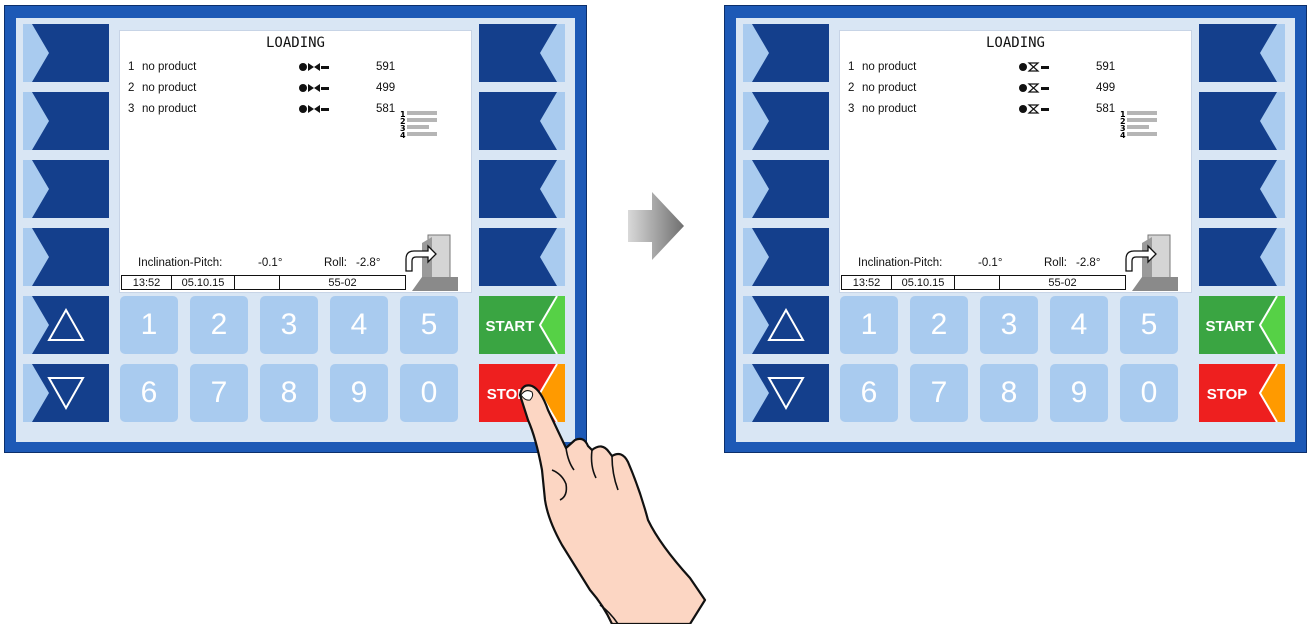 The height and width of the screenshot is (624, 1309). I want to click on quantity-value: 591, so click(386, 67).